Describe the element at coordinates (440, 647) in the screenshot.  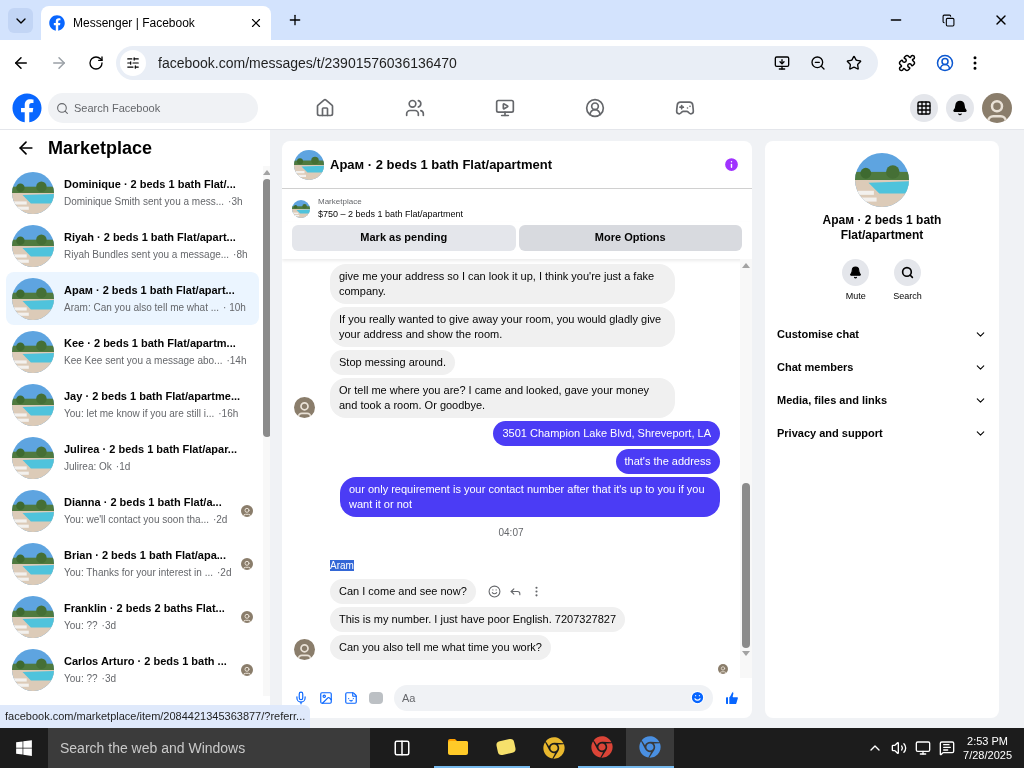
I see `received-message: Can you also tell me what time you work?` at that location.